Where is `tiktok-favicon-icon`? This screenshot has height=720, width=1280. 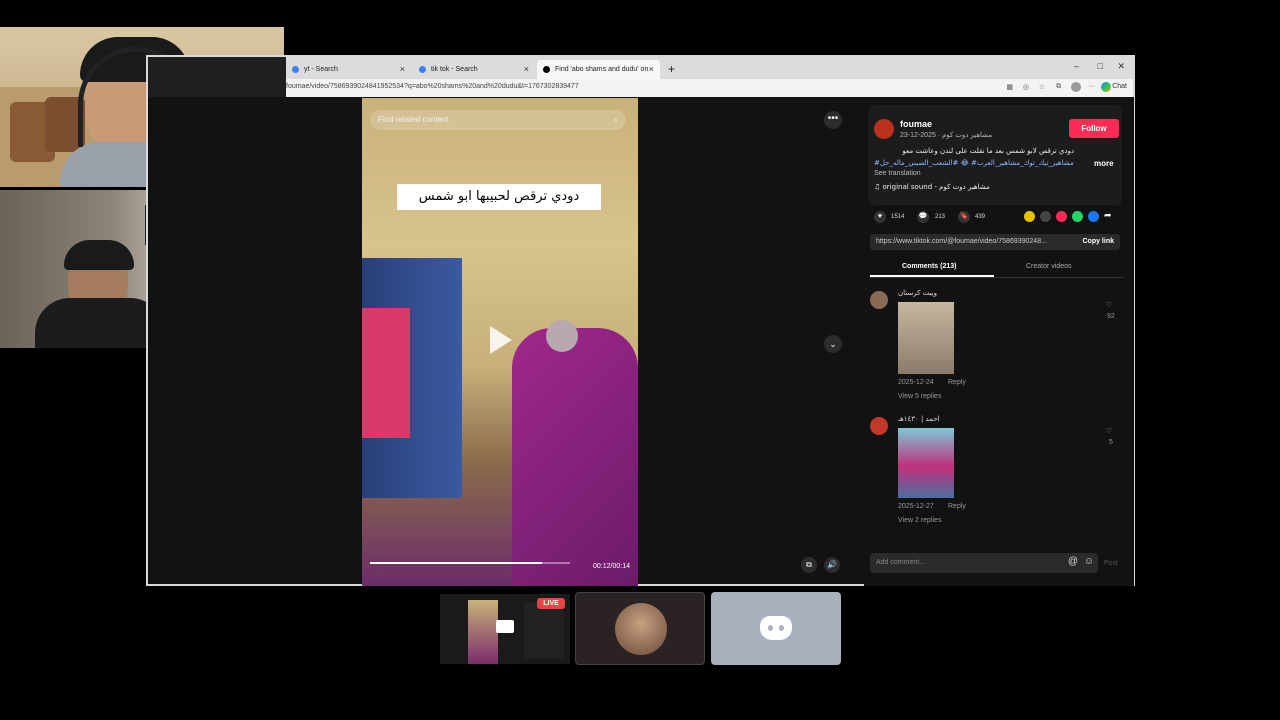 tiktok-favicon-icon is located at coordinates (546, 69).